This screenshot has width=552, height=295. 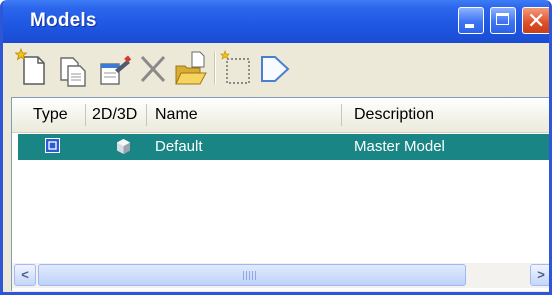 I want to click on copy-document-icon, so click(x=73, y=72).